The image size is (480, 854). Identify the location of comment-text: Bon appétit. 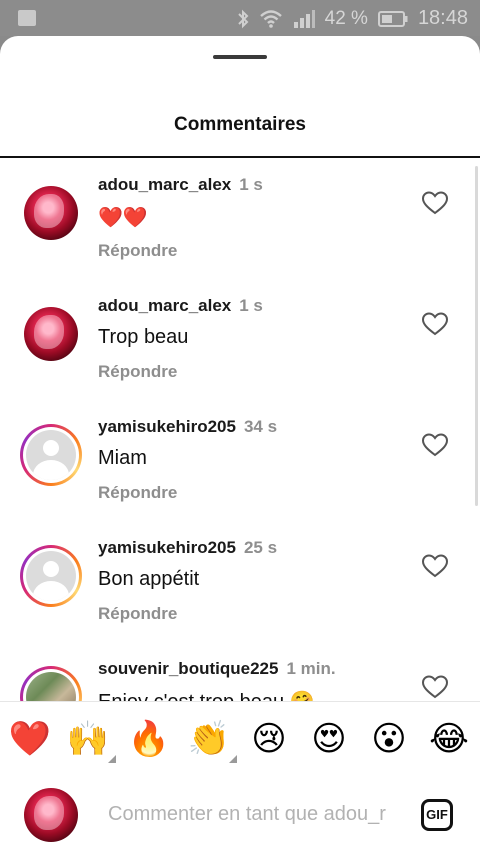
(149, 579).